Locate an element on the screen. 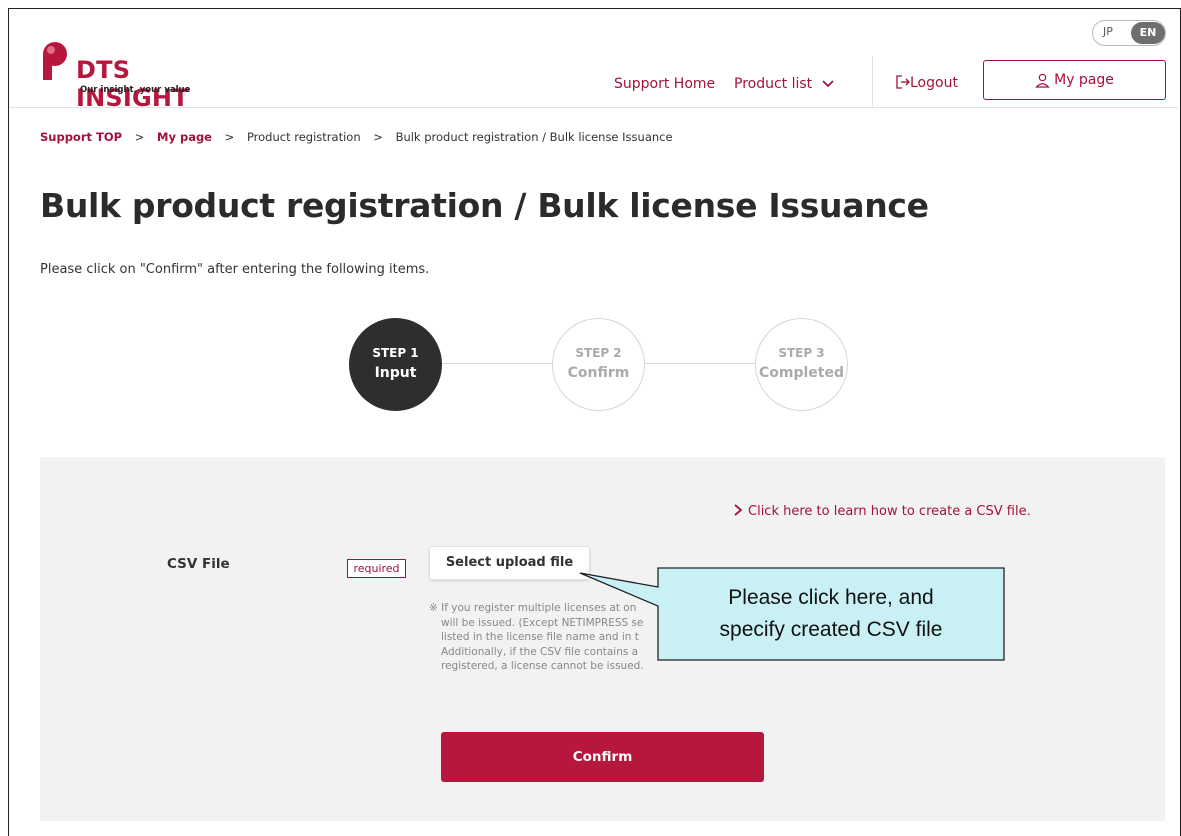 The height and width of the screenshot is (836, 1181). callout-line-2: specify created CSV file is located at coordinates (831, 629).